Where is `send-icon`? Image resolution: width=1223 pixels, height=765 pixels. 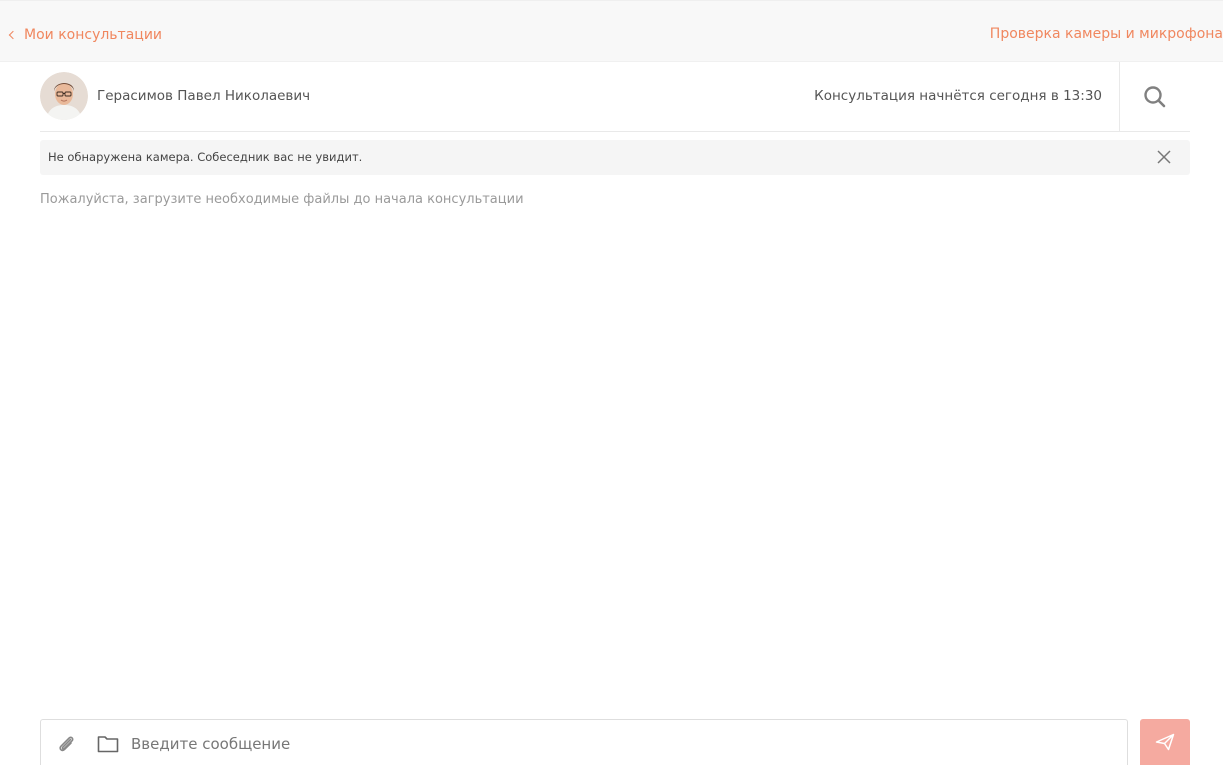
send-icon is located at coordinates (1165, 742).